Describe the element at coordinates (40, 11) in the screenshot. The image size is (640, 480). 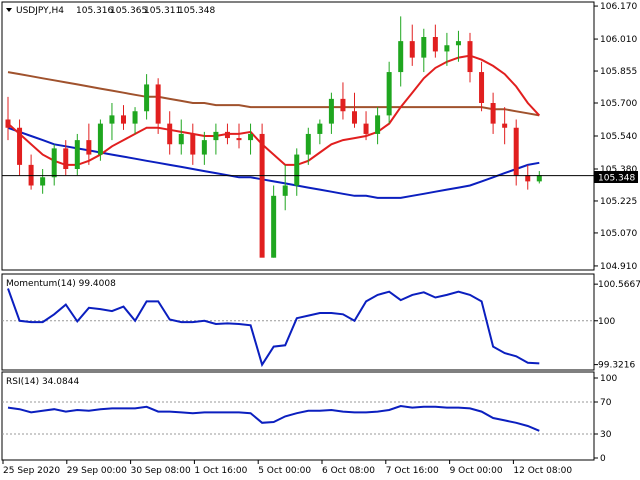
I see `symbol-label: USDJPY,H4` at that location.